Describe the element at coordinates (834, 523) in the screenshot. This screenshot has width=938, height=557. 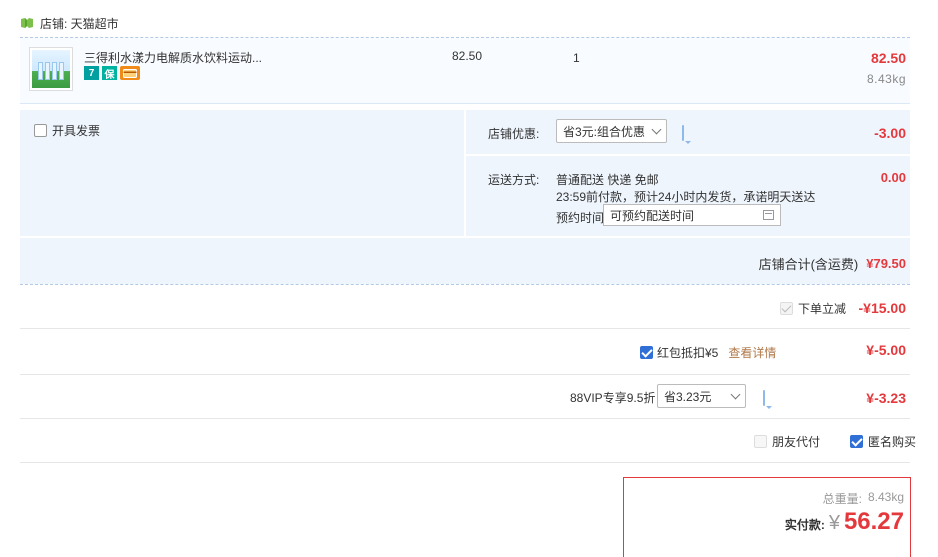
I see `currency-symbol: ¥` at that location.